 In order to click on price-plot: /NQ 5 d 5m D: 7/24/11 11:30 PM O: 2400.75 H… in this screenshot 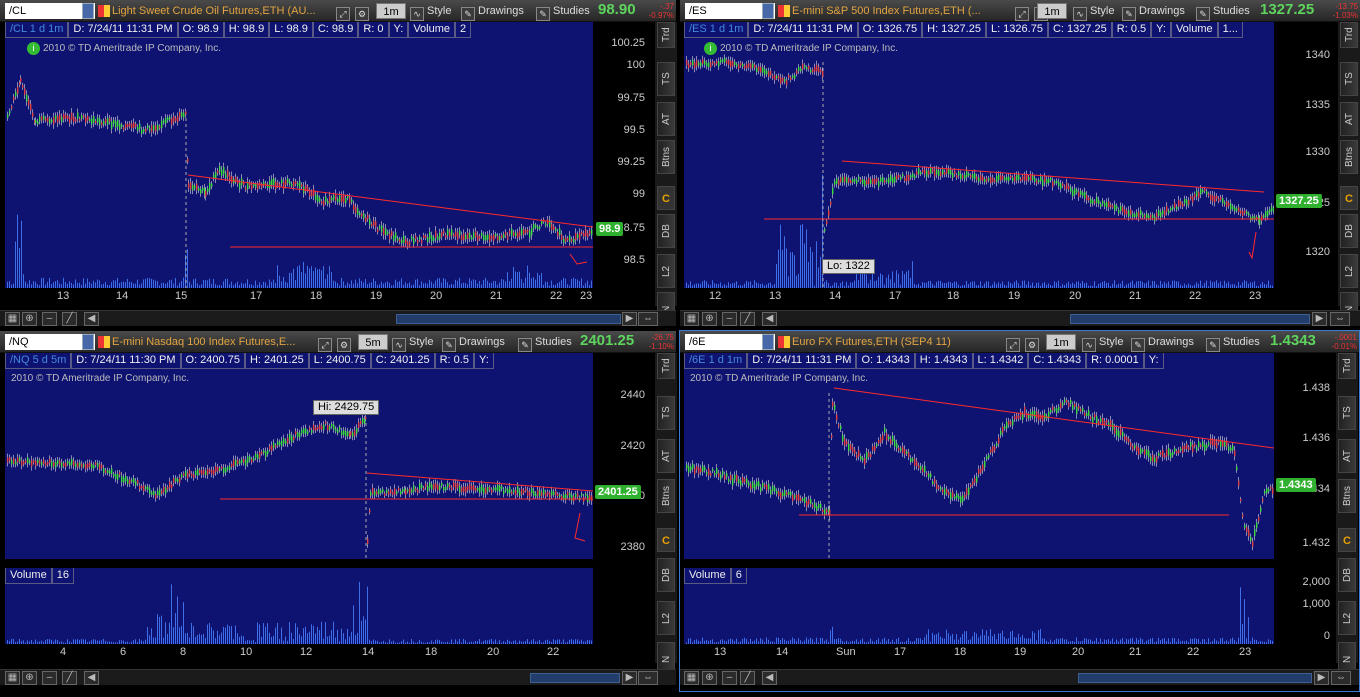, I will do `click(299, 456)`.